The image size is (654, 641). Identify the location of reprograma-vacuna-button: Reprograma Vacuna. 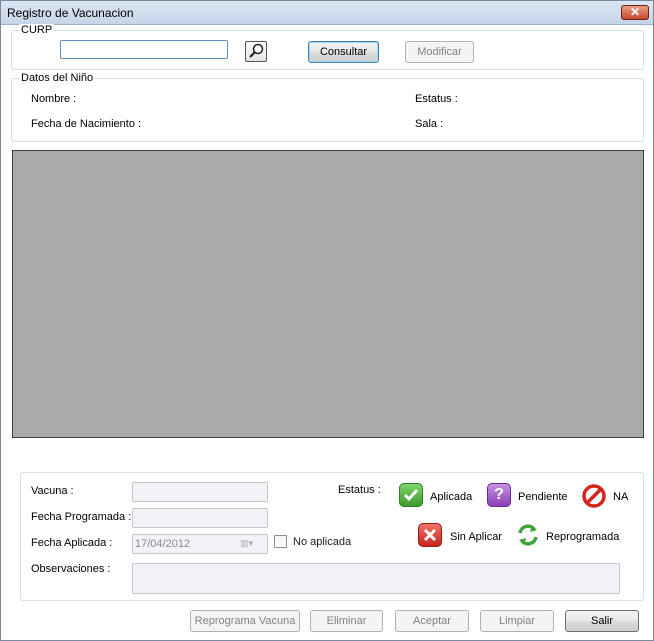
(245, 621).